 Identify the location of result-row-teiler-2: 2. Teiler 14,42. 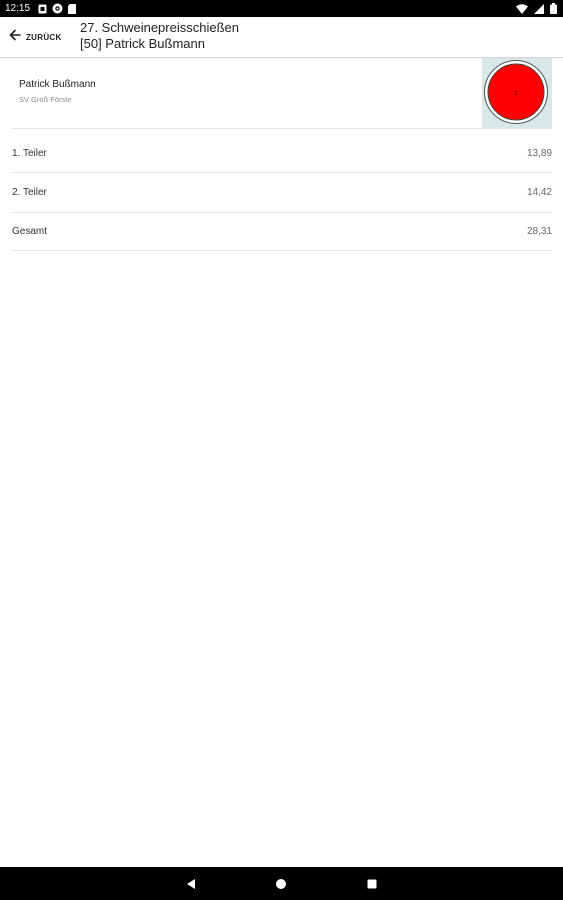
(281, 192).